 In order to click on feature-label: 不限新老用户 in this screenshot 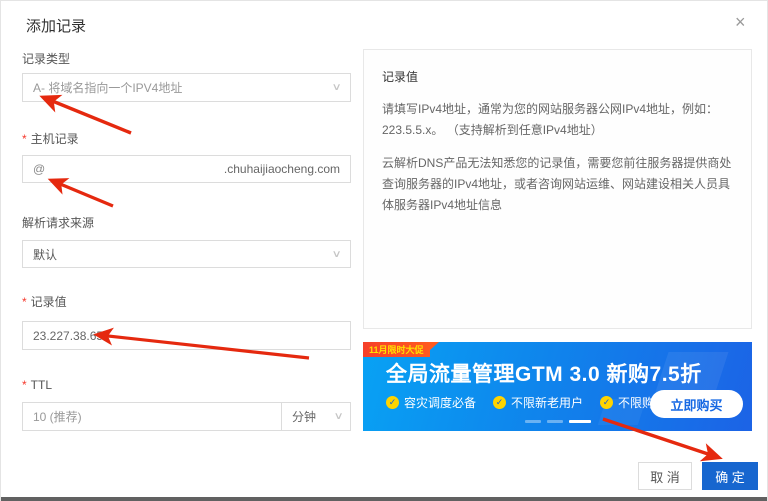, I will do `click(547, 403)`.